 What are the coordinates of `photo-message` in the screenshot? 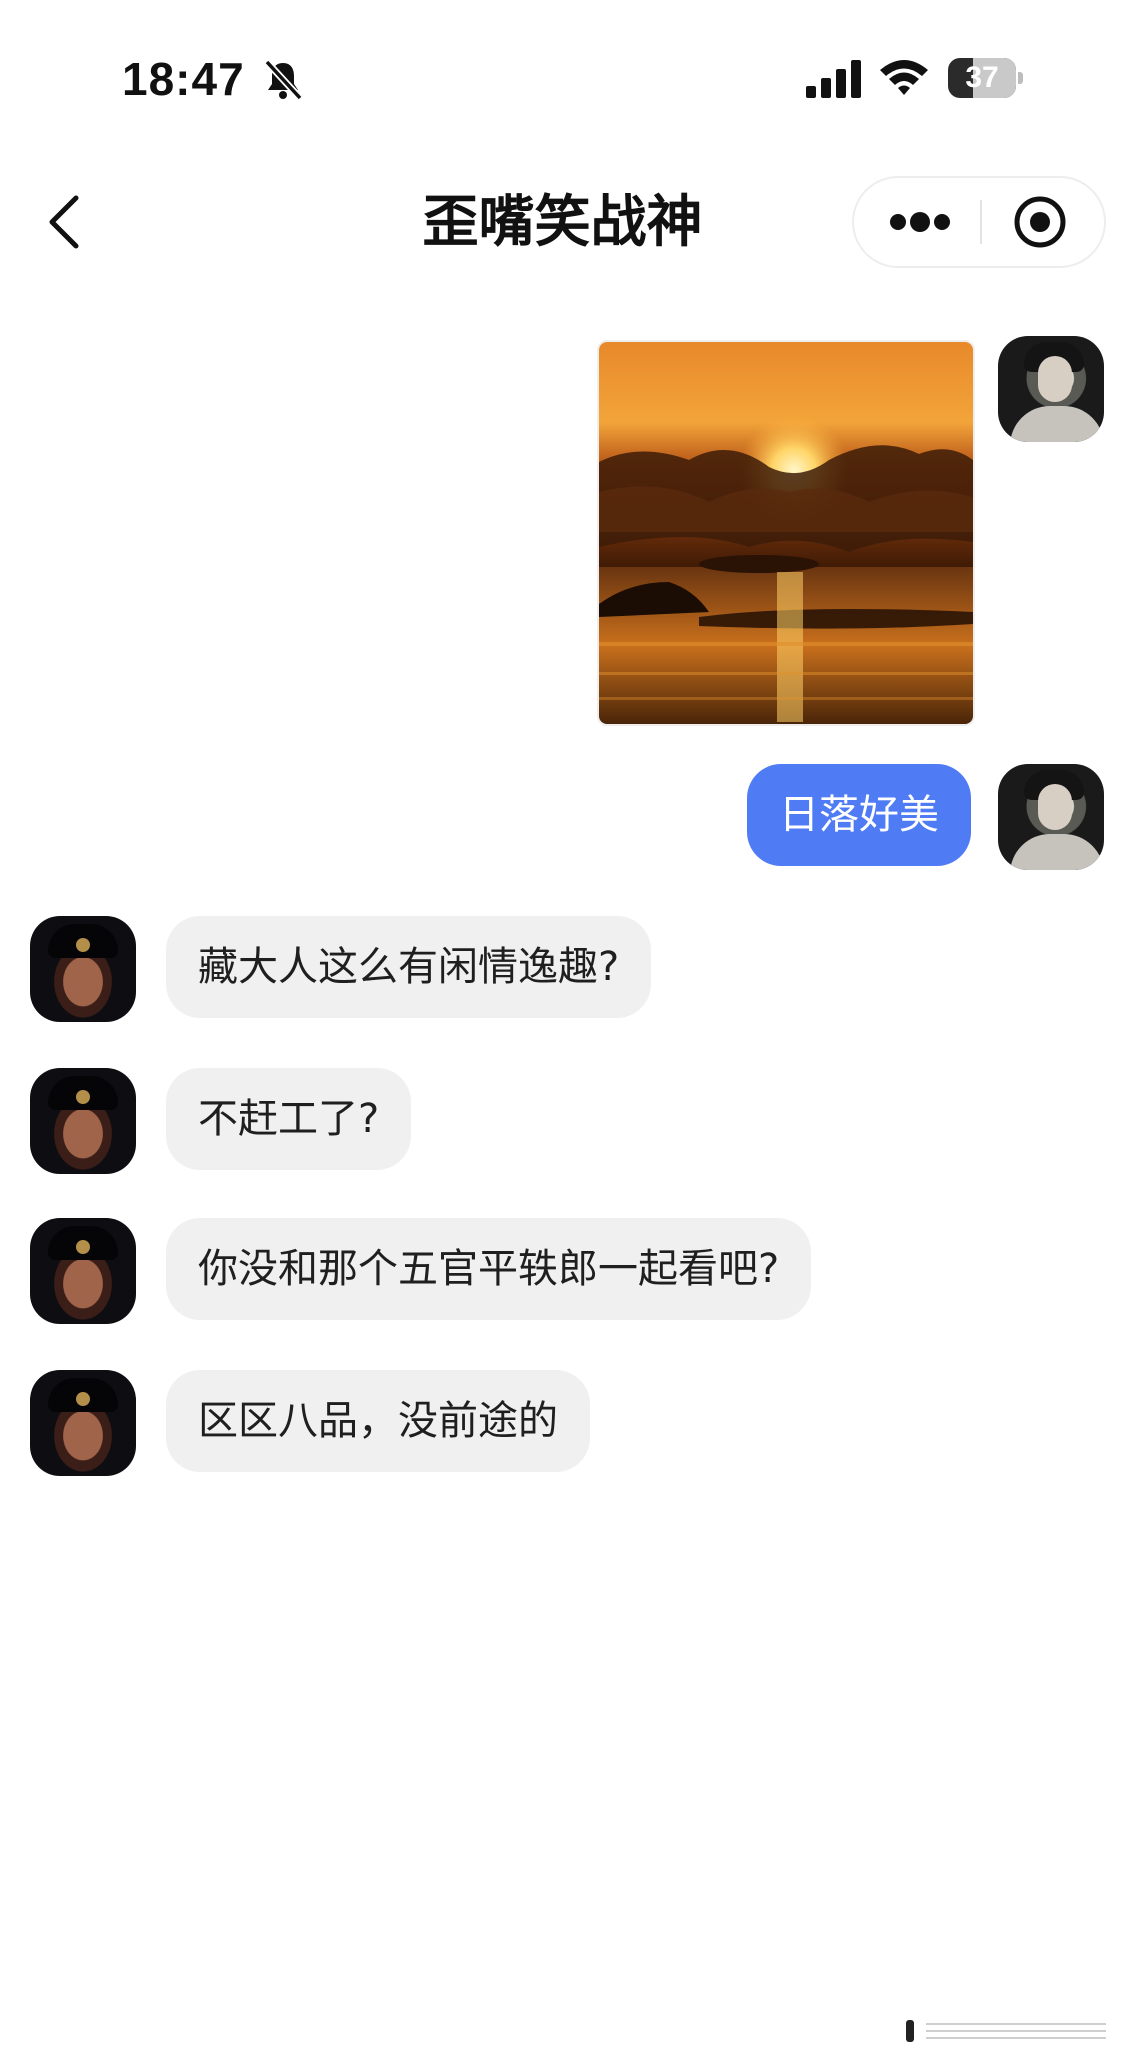 It's located at (786, 533).